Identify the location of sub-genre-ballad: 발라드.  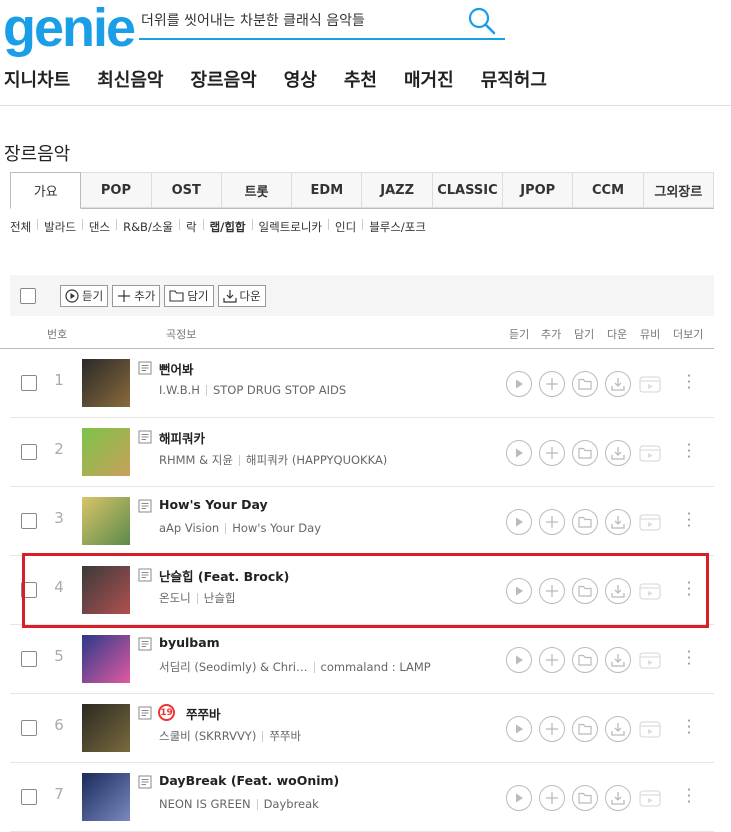
(60, 227).